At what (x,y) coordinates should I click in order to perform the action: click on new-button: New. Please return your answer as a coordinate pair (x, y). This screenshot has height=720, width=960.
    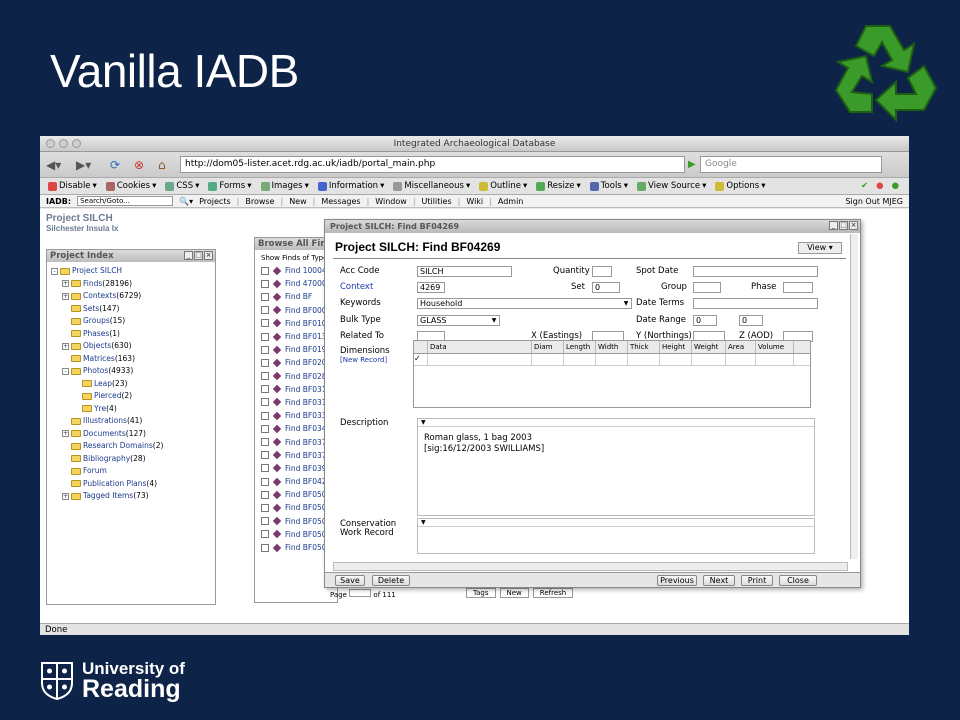
    Looking at the image, I should click on (514, 593).